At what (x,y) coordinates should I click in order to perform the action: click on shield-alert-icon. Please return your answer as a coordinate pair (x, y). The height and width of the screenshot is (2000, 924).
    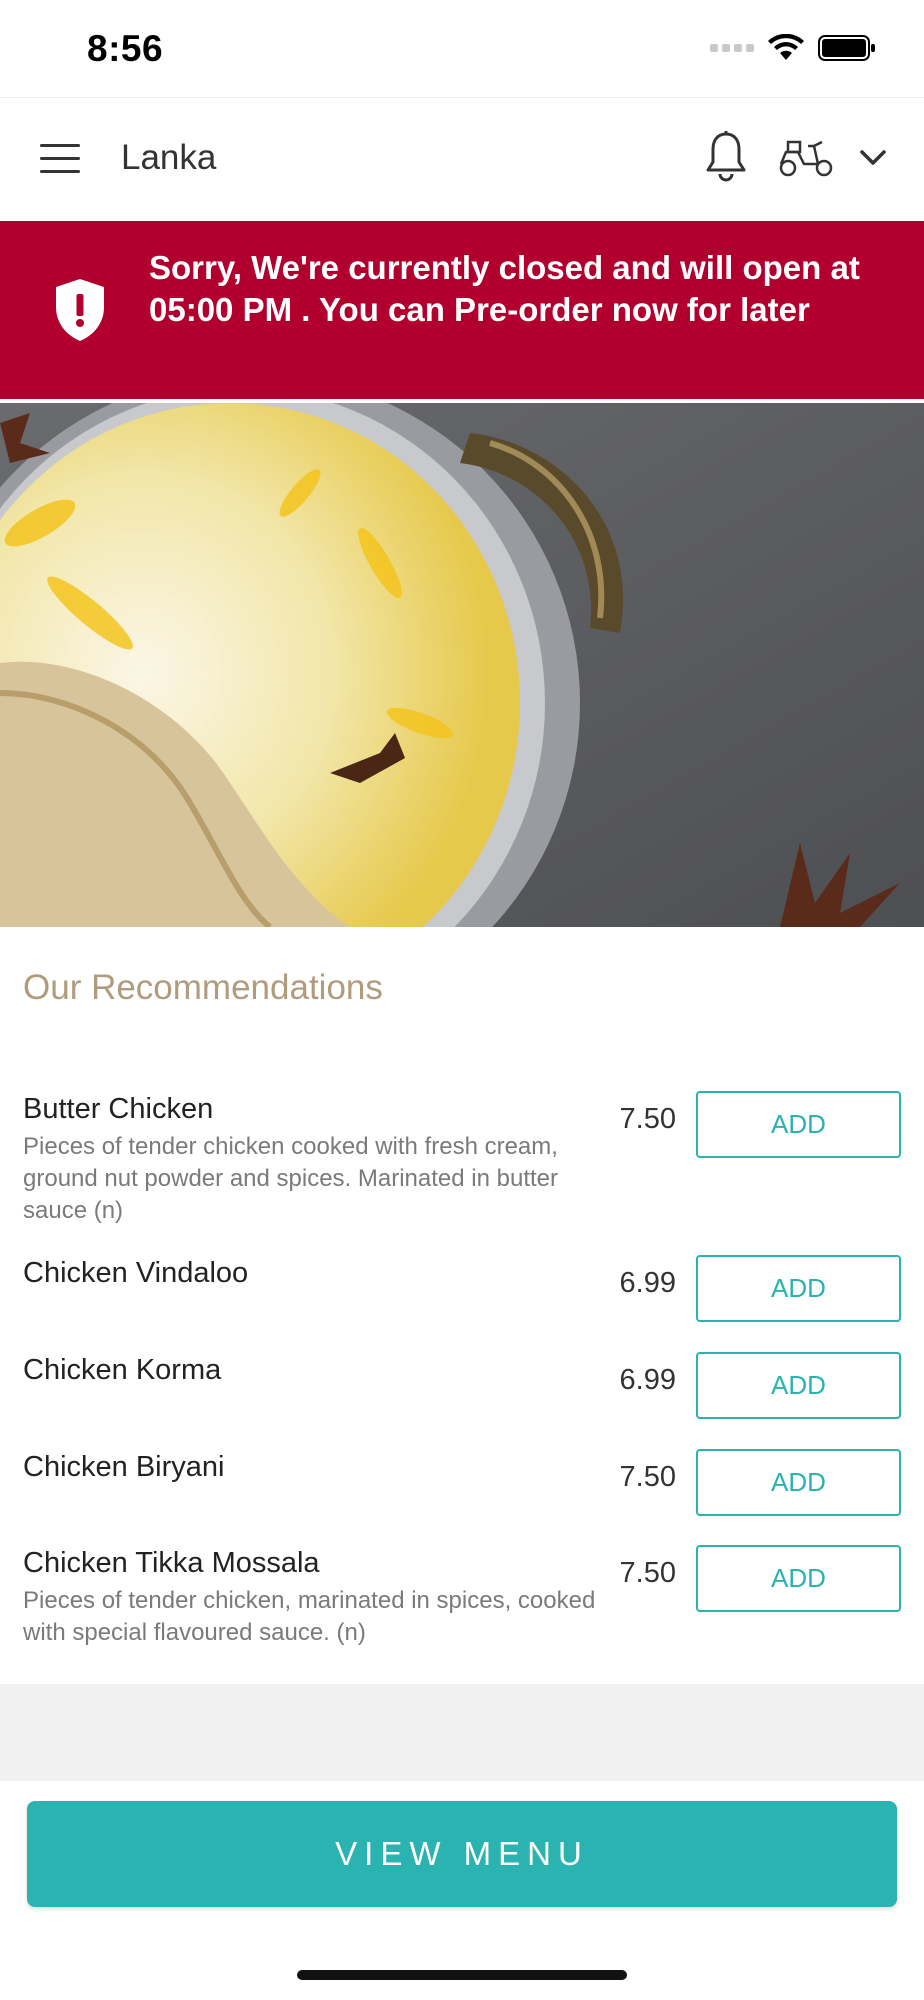
    Looking at the image, I should click on (80, 310).